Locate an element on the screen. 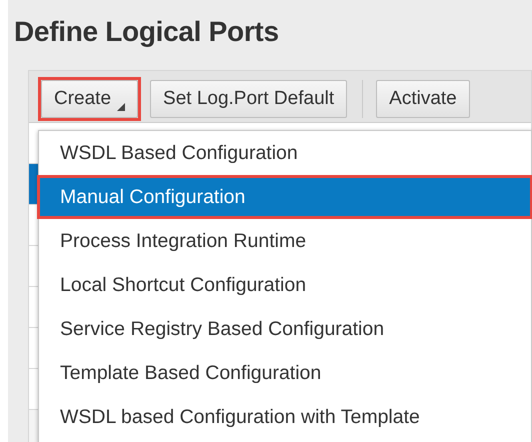 Image resolution: width=532 pixels, height=442 pixels. toolbar-button: Activate is located at coordinates (423, 99).